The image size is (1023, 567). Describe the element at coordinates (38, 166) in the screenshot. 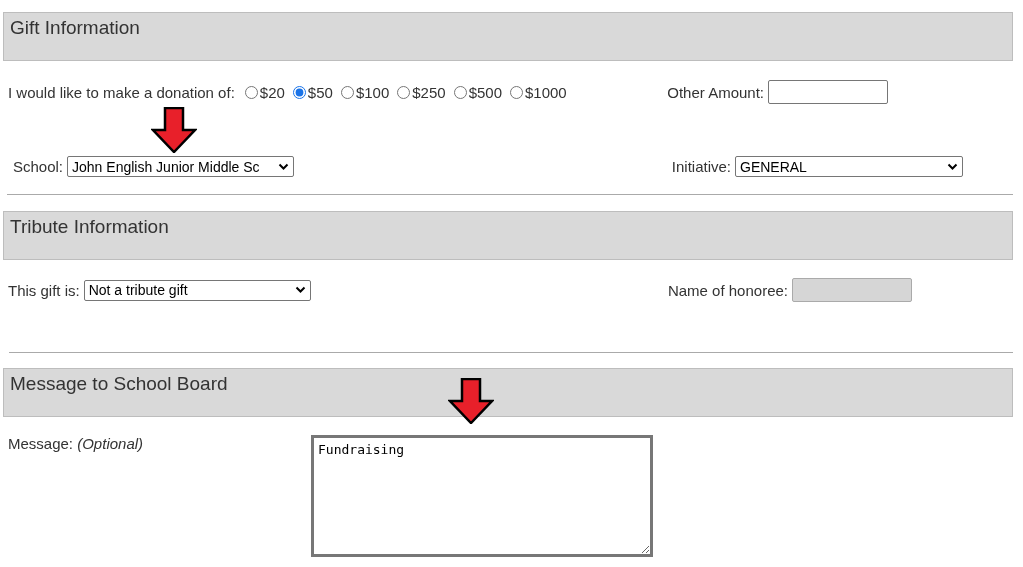

I see `field-label: School:` at that location.